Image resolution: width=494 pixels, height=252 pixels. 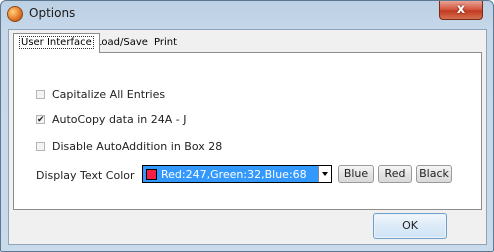 I want to click on dropdown-button, so click(x=324, y=174).